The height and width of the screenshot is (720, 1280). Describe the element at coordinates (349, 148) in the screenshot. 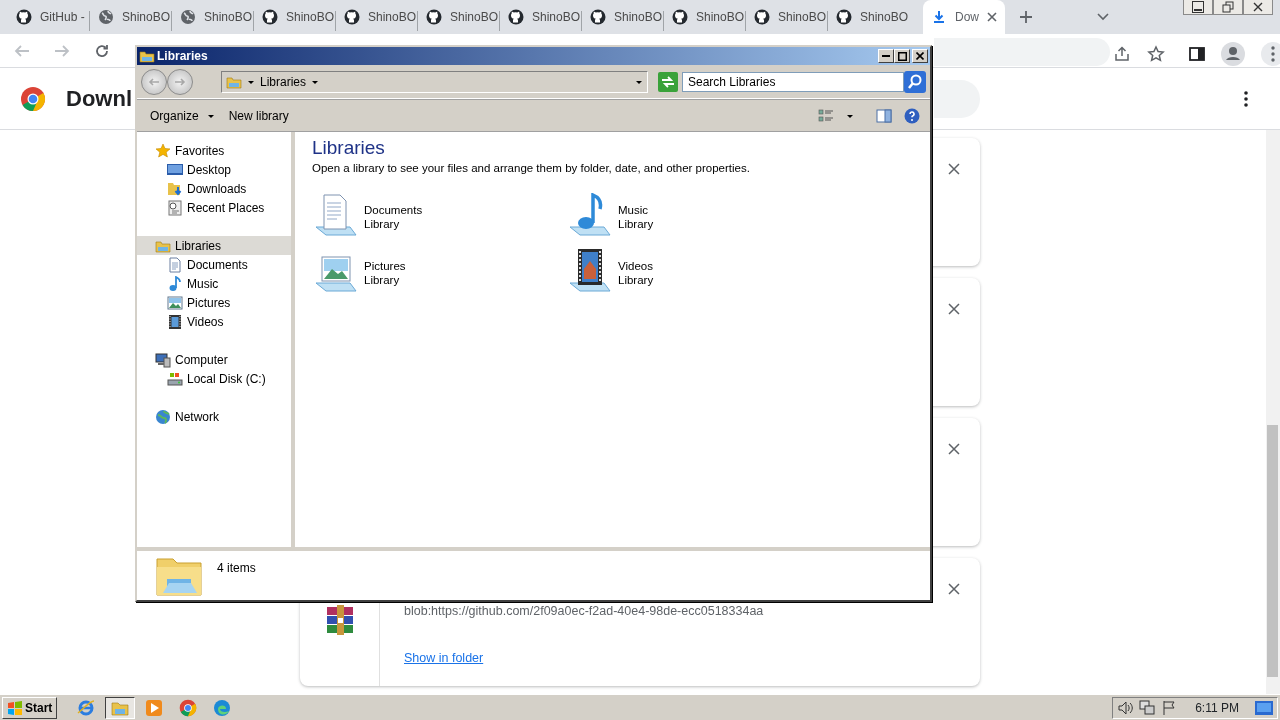

I see `content-heading: Libraries` at that location.